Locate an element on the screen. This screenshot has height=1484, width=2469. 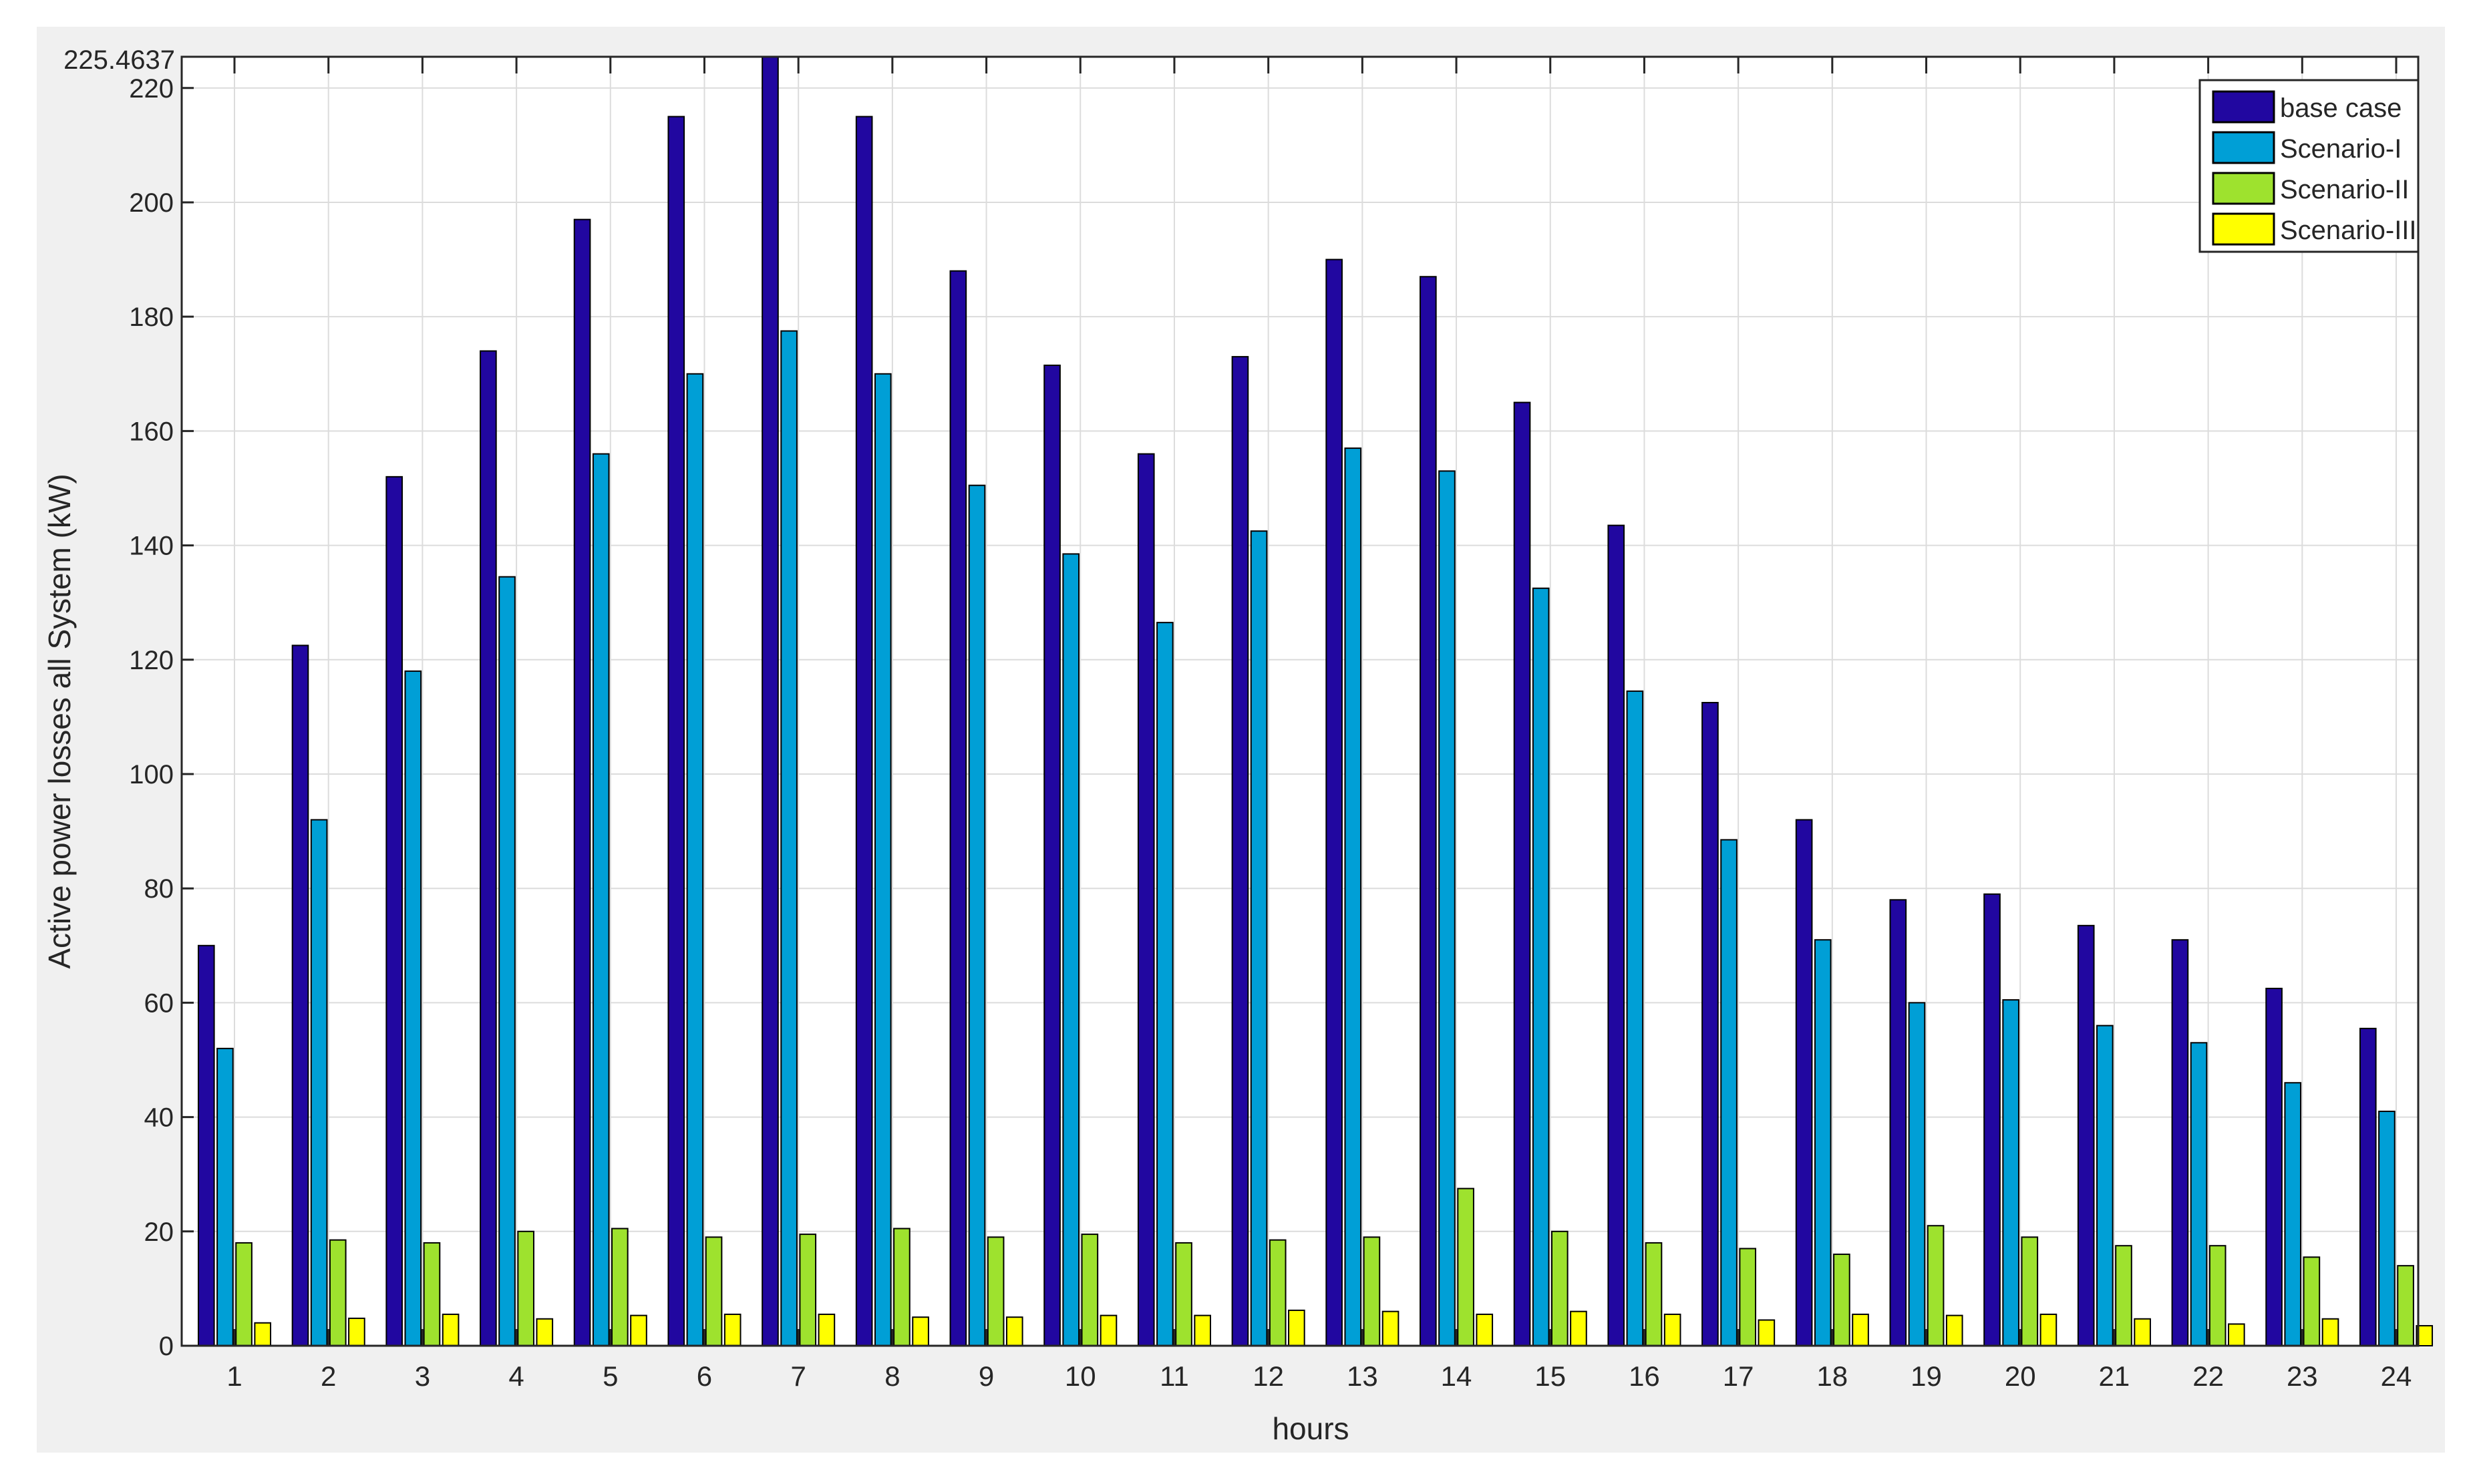
x-tick-label: 7 is located at coordinates (798, 1376).